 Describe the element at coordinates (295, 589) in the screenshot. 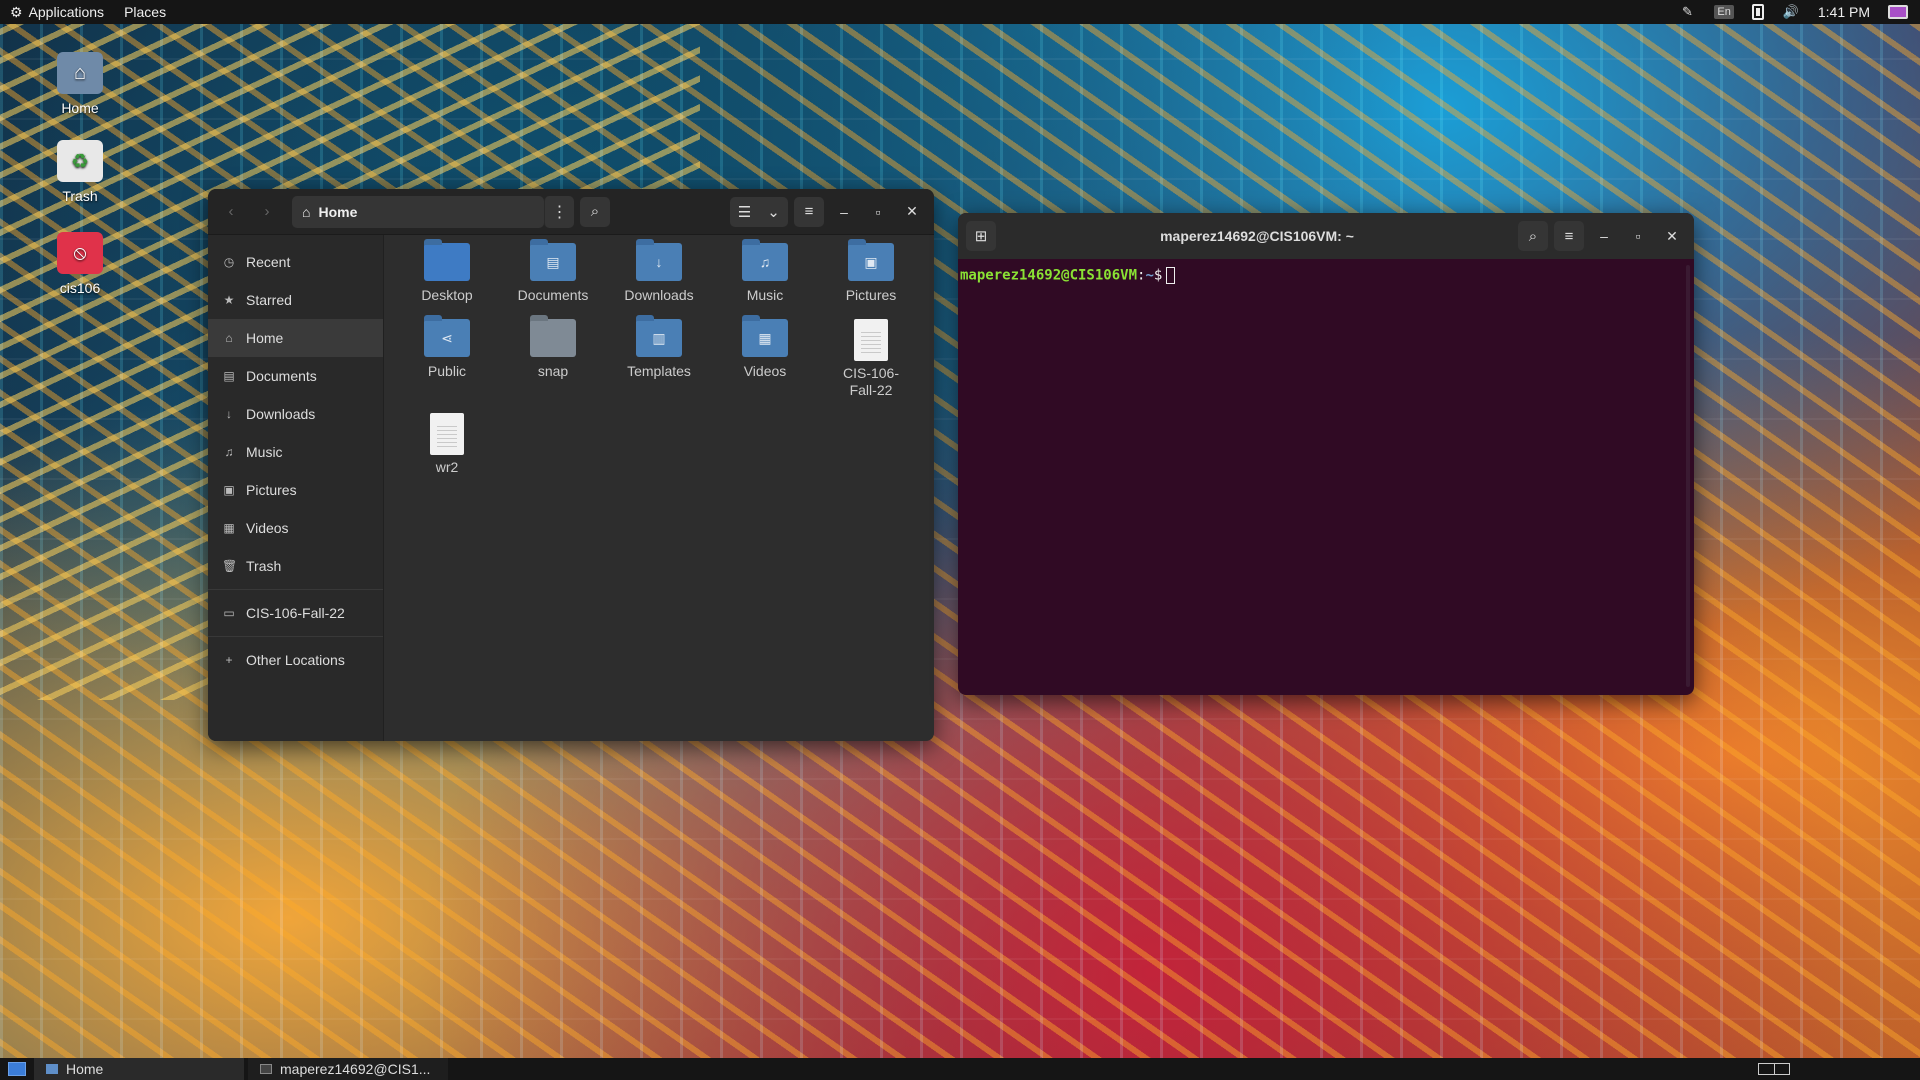

I see `sidebar-divider` at that location.